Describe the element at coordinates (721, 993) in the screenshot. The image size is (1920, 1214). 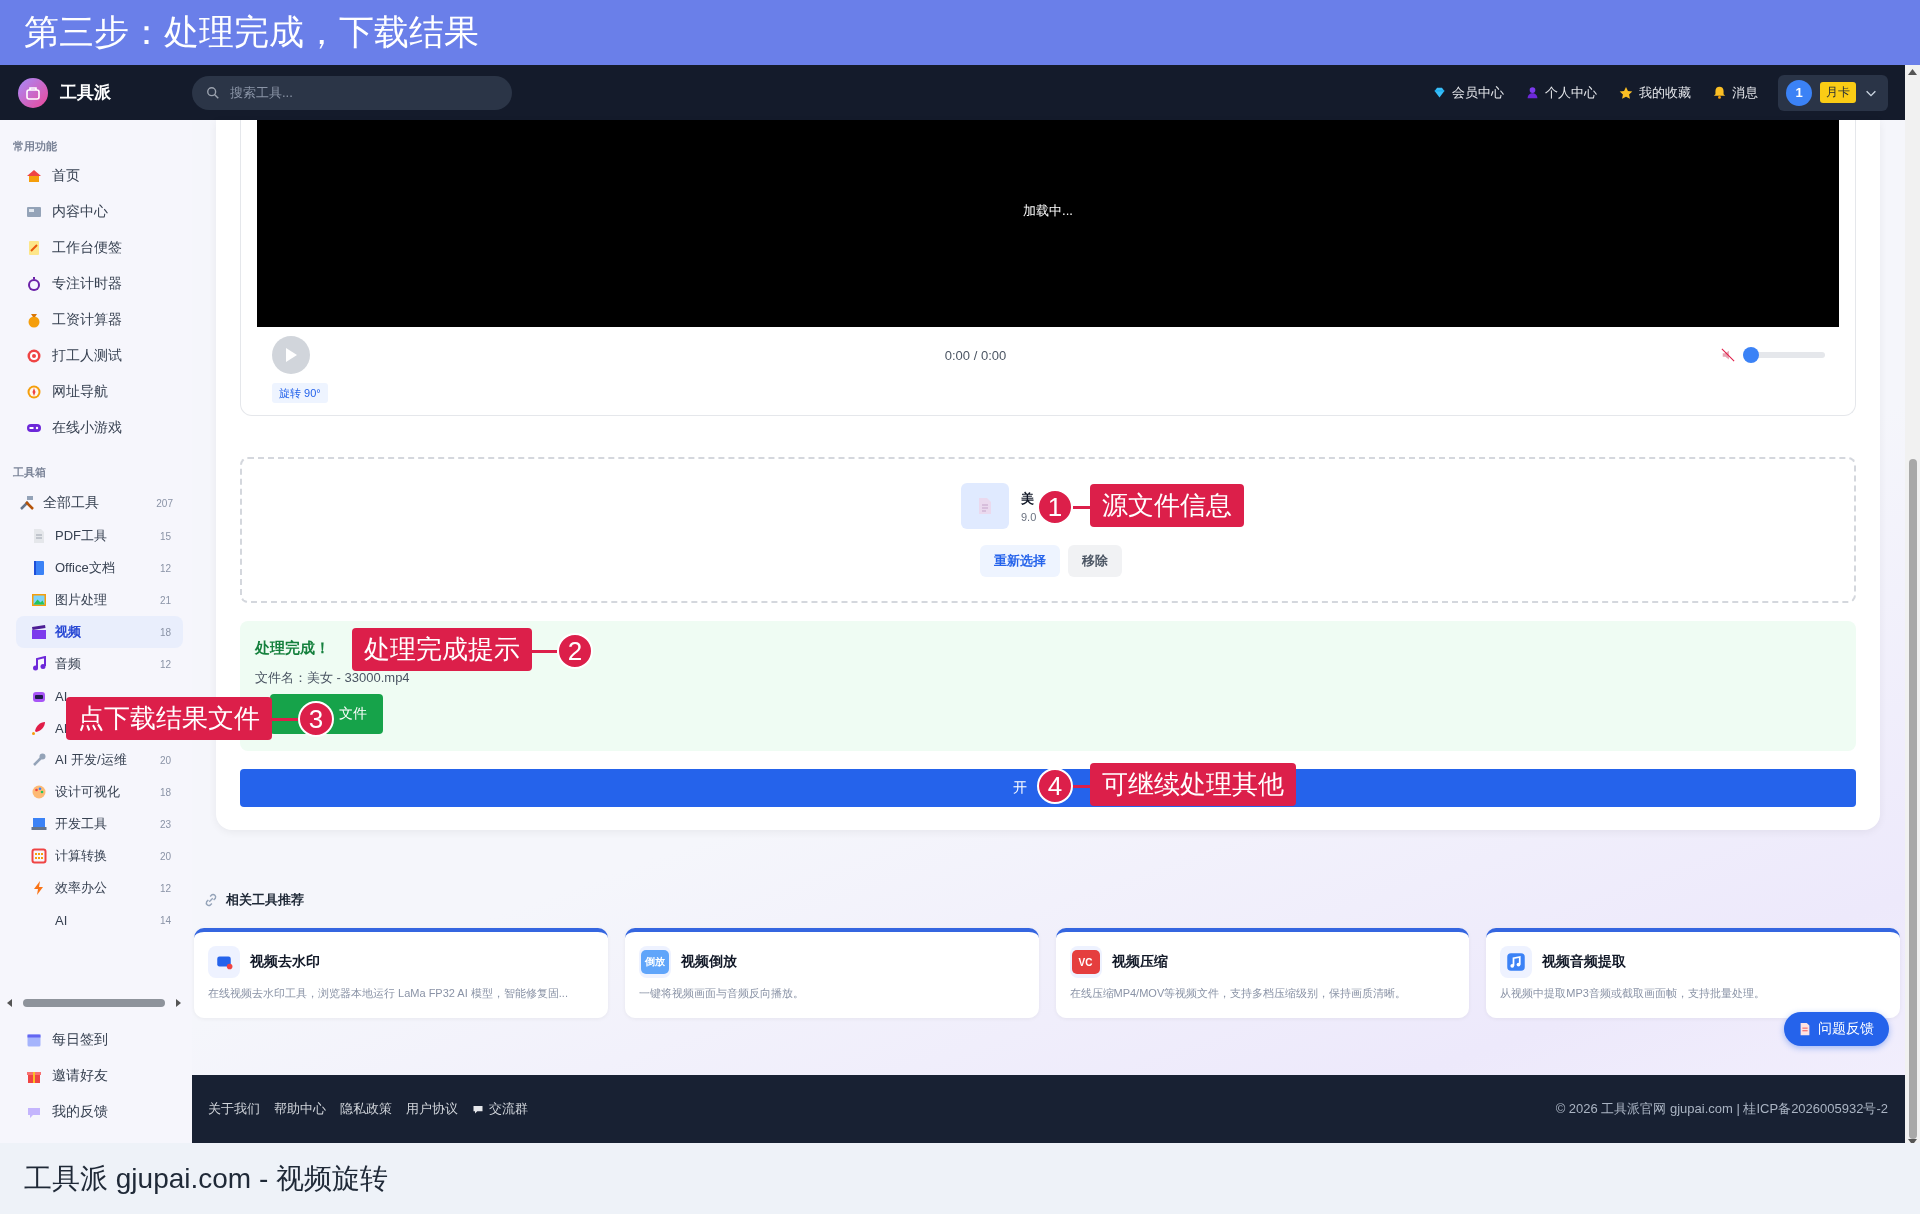
I see `tool-description: 一键将视频画面与音频反向播放。` at that location.